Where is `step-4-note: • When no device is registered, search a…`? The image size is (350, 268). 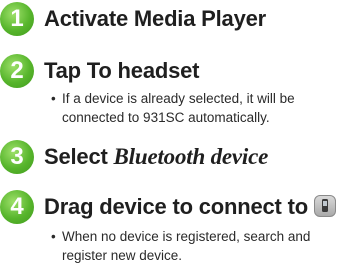
step-4-note: • When no device is registered, search a… is located at coordinates (196, 246).